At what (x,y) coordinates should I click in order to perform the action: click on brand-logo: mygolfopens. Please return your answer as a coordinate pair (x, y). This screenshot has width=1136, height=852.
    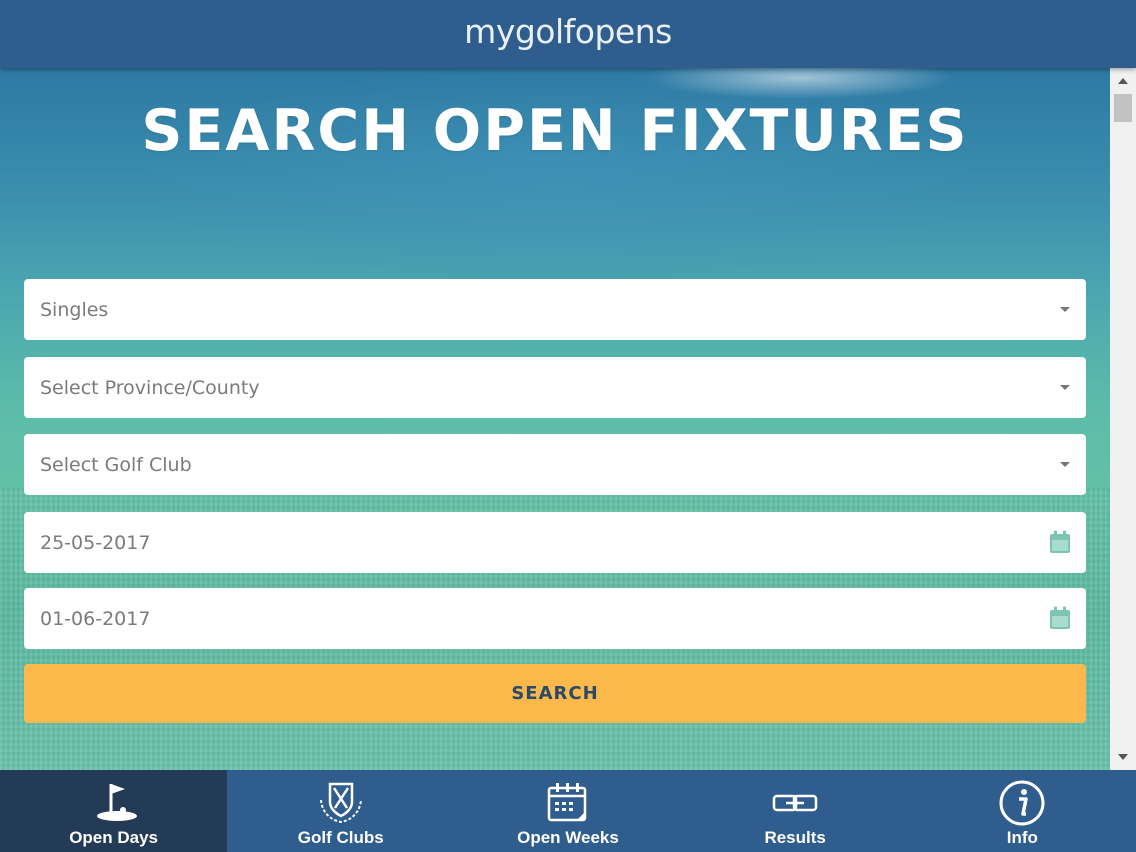
    Looking at the image, I should click on (568, 31).